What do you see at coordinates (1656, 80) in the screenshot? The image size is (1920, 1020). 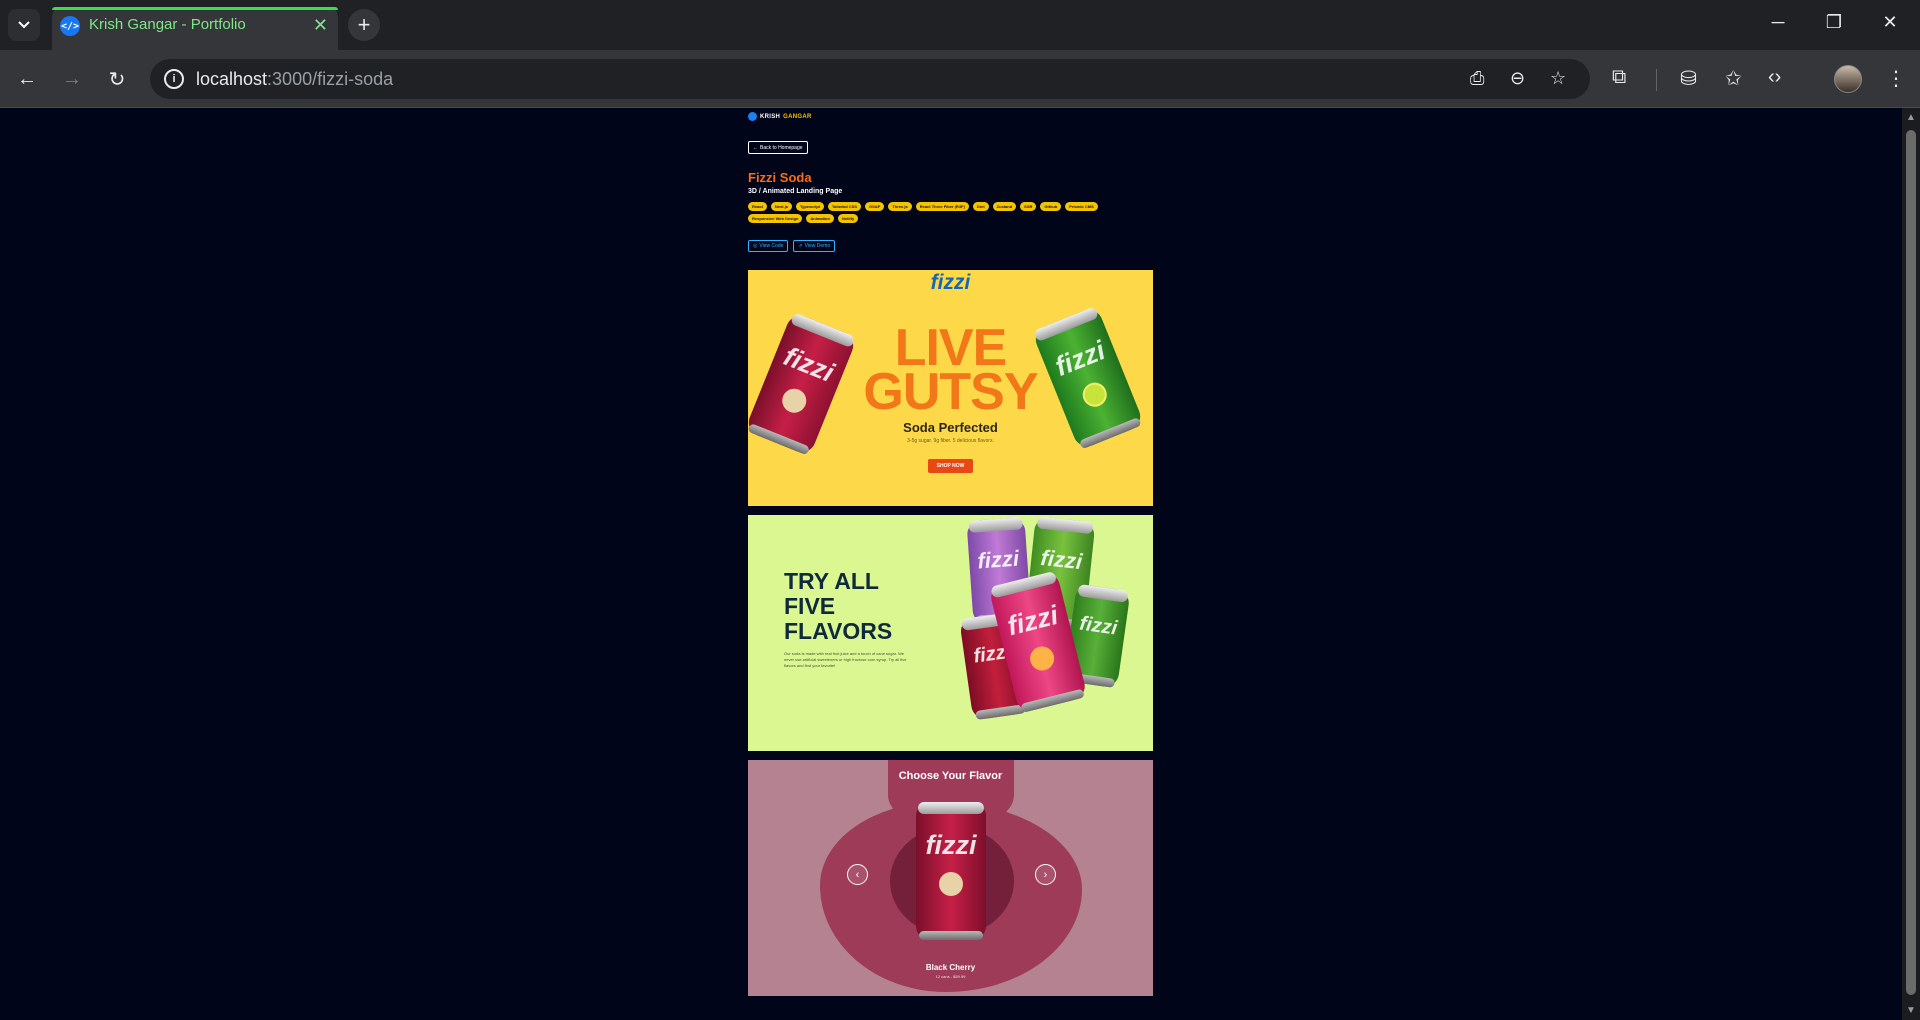 I see `toolbar-divider` at bounding box center [1656, 80].